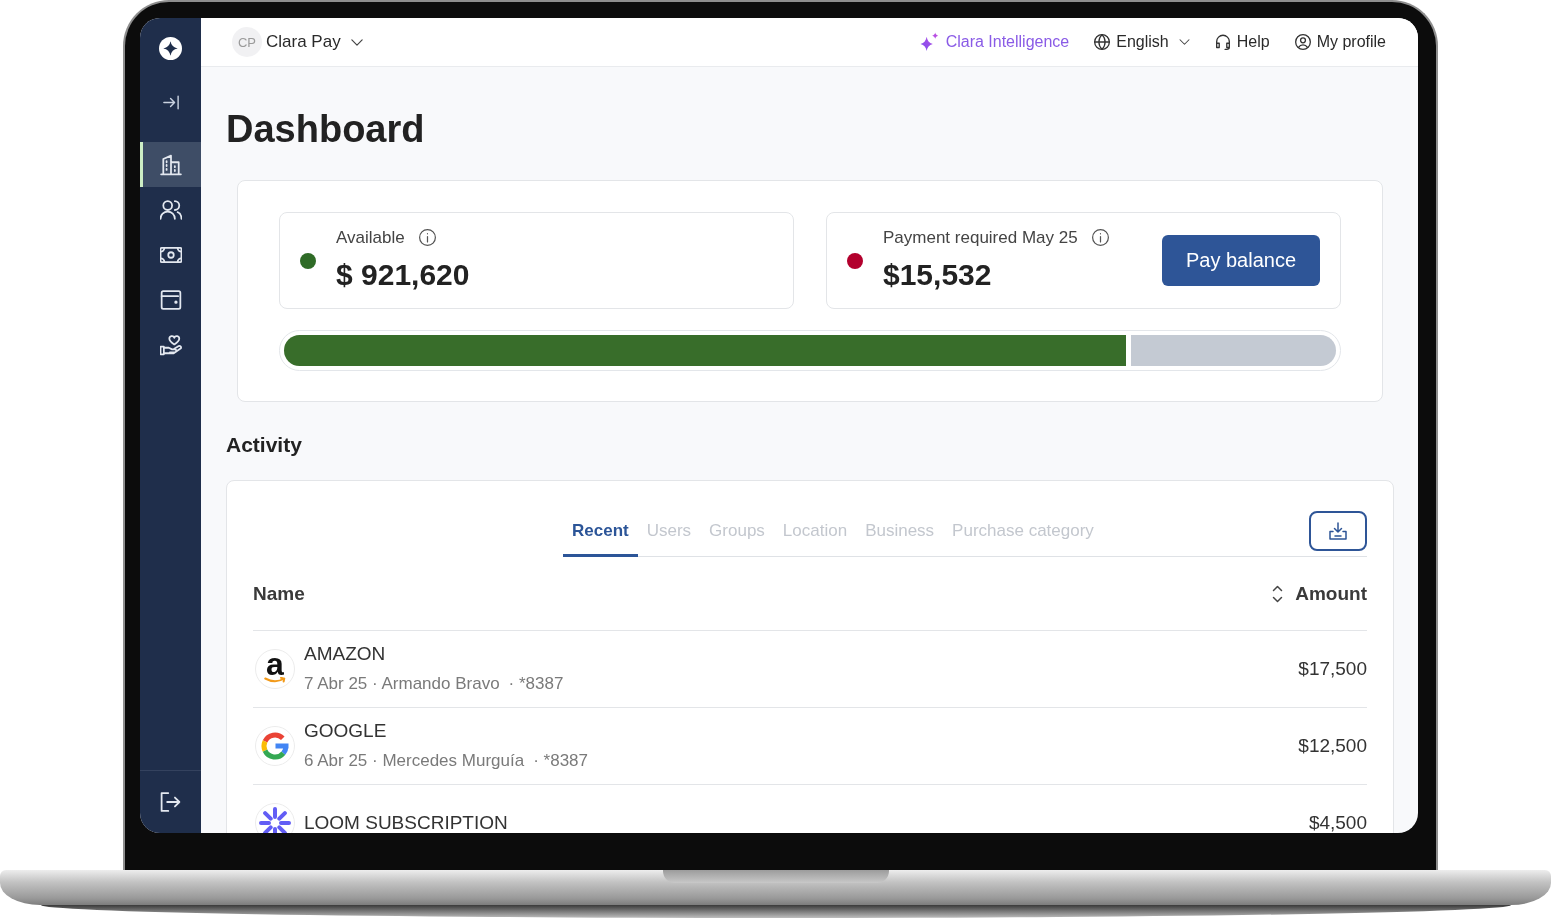 The width and height of the screenshot is (1551, 918). What do you see at coordinates (1142, 42) in the screenshot?
I see `language-dropdown: English` at bounding box center [1142, 42].